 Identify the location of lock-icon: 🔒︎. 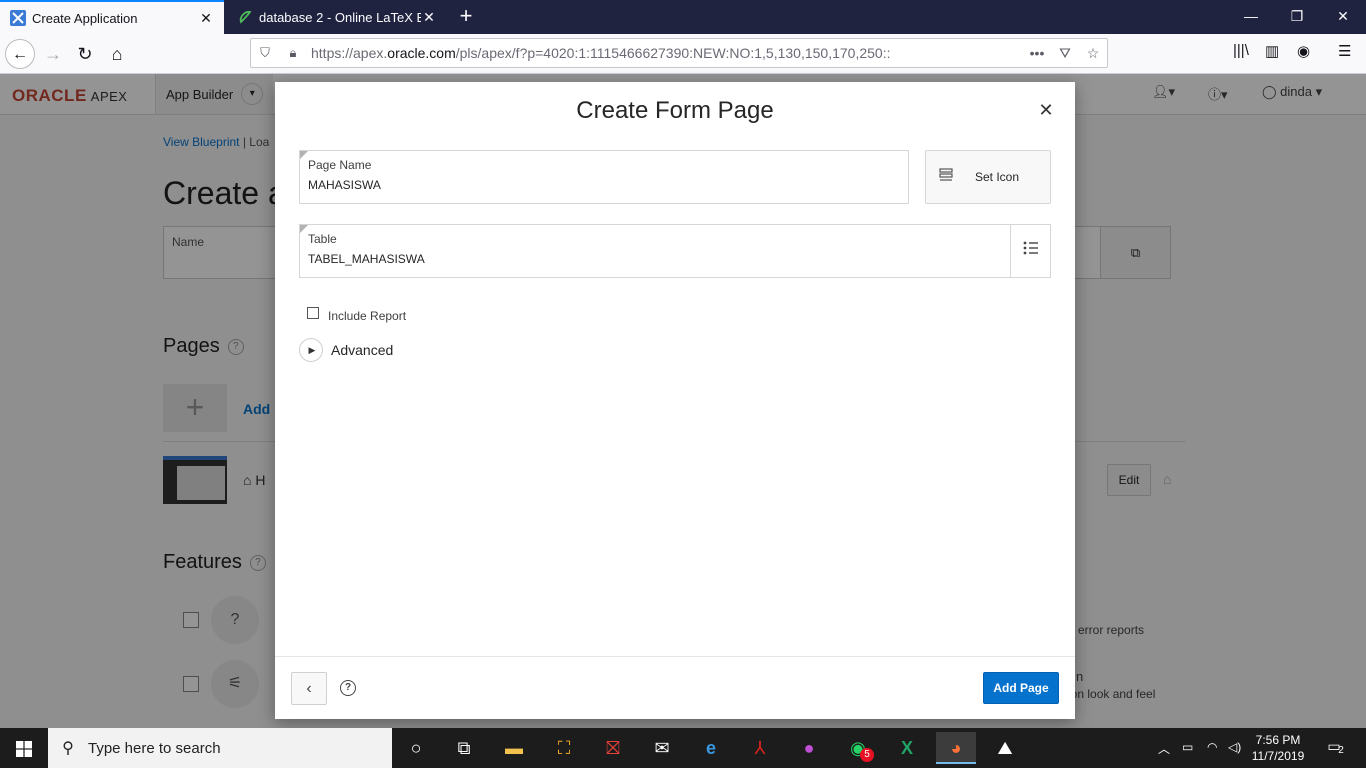
(293, 53).